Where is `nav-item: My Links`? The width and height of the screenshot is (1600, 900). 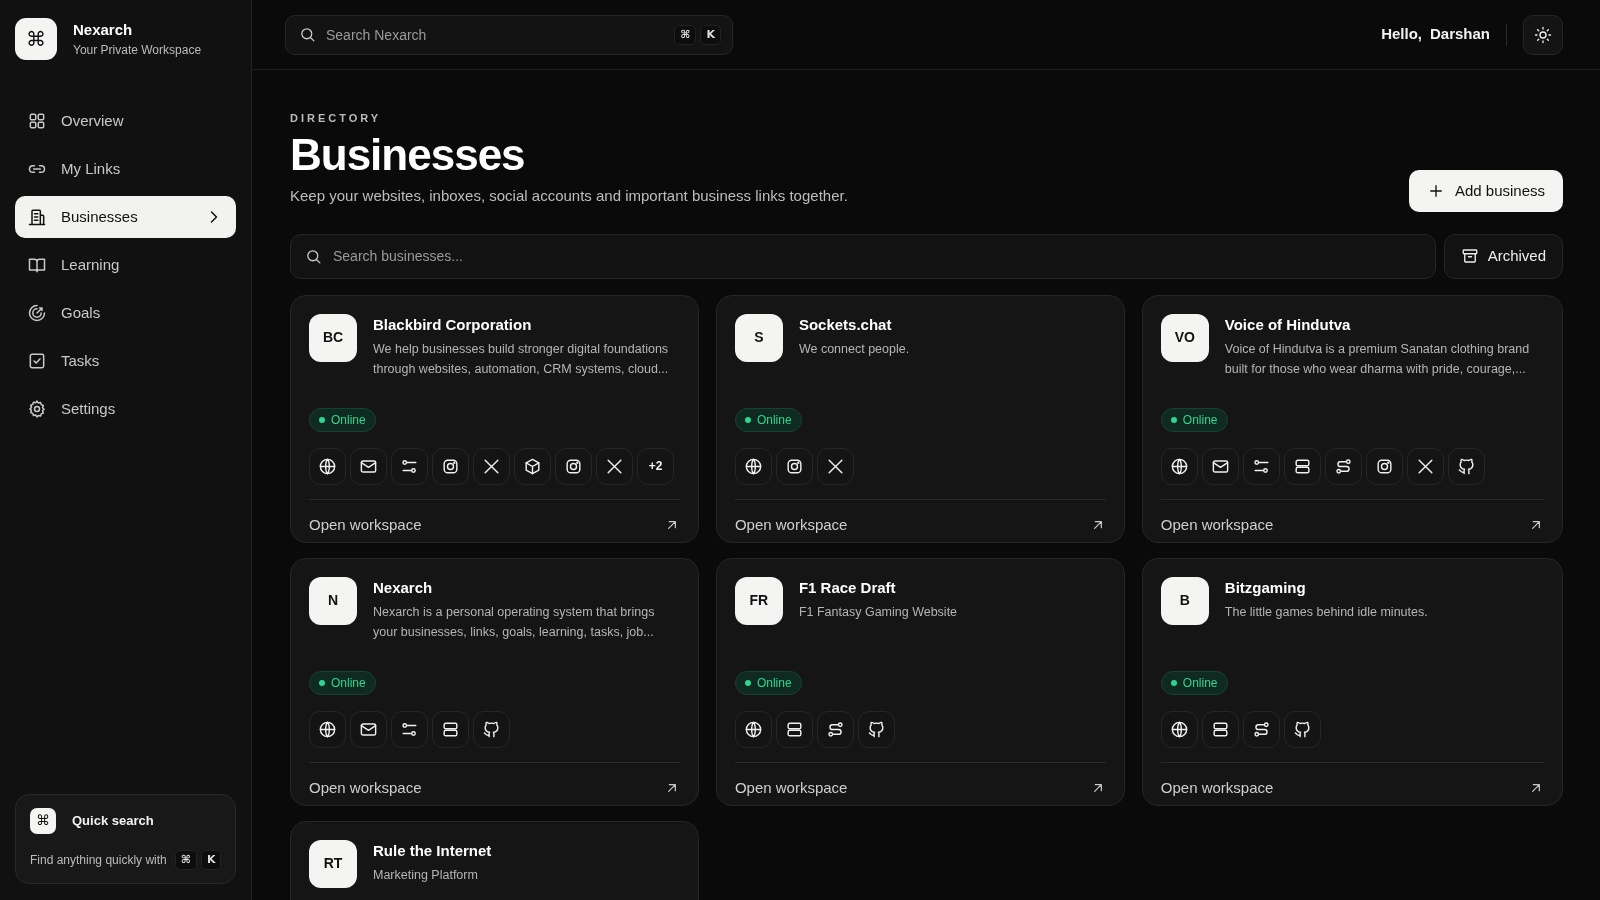 nav-item: My Links is located at coordinates (125, 169).